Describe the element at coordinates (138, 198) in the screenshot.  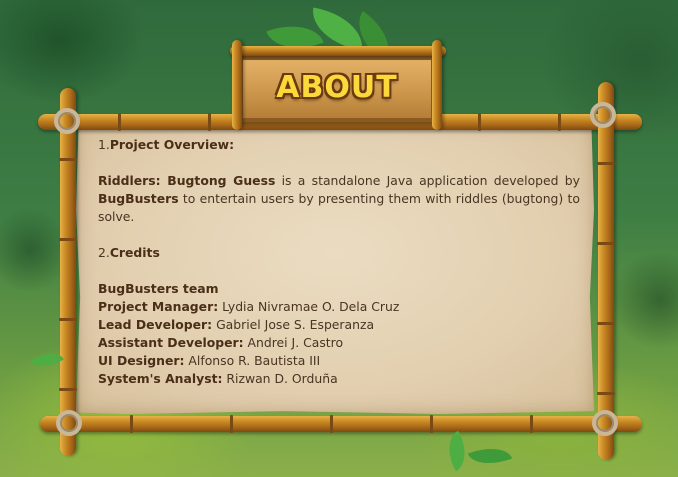
I see `team-name: BugBusters` at that location.